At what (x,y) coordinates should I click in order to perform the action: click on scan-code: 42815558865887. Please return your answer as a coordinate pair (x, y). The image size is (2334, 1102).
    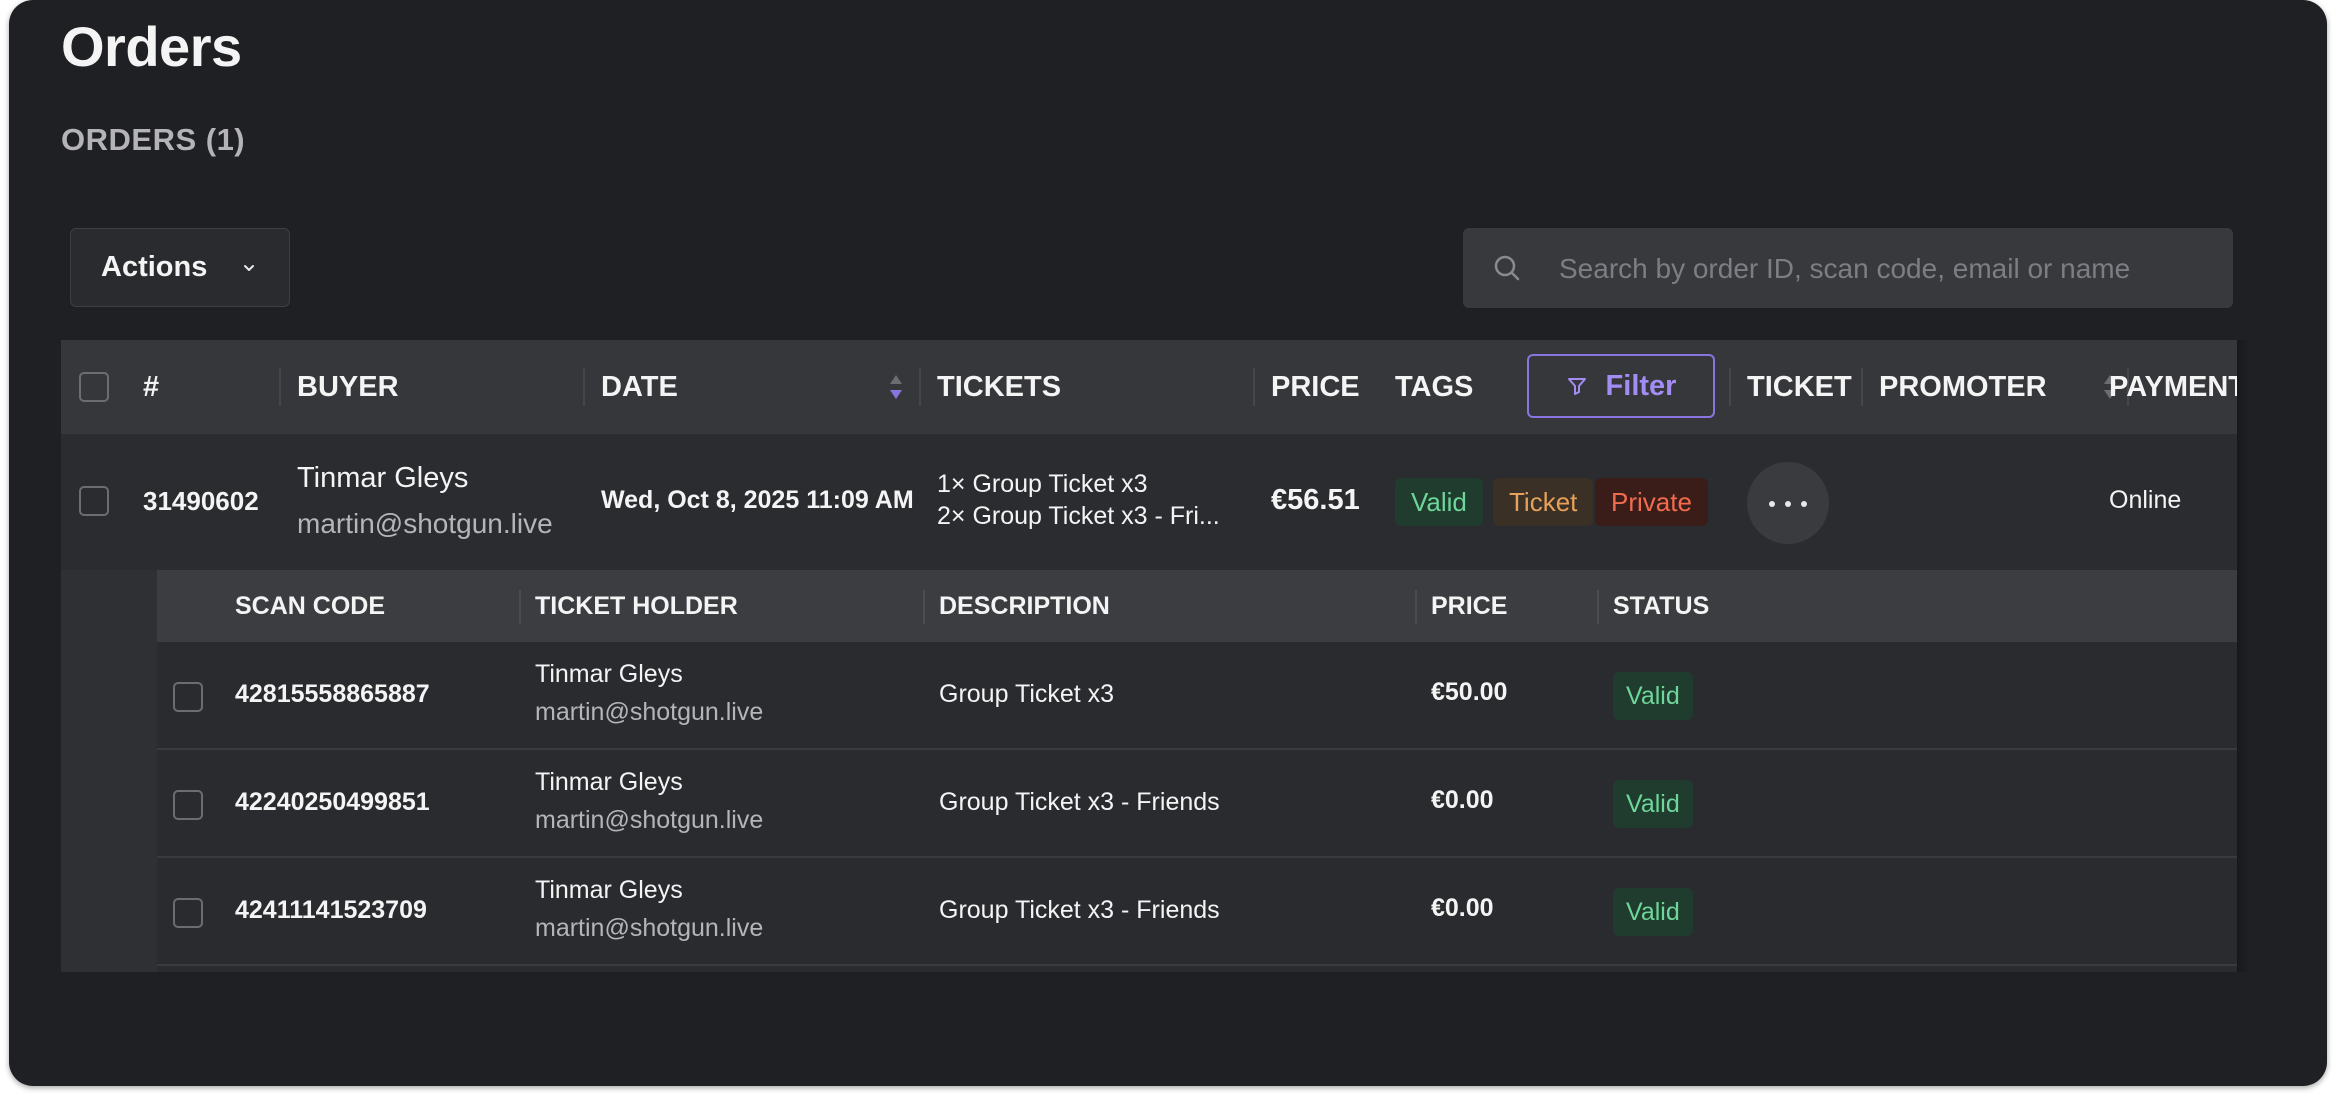
    Looking at the image, I should click on (332, 694).